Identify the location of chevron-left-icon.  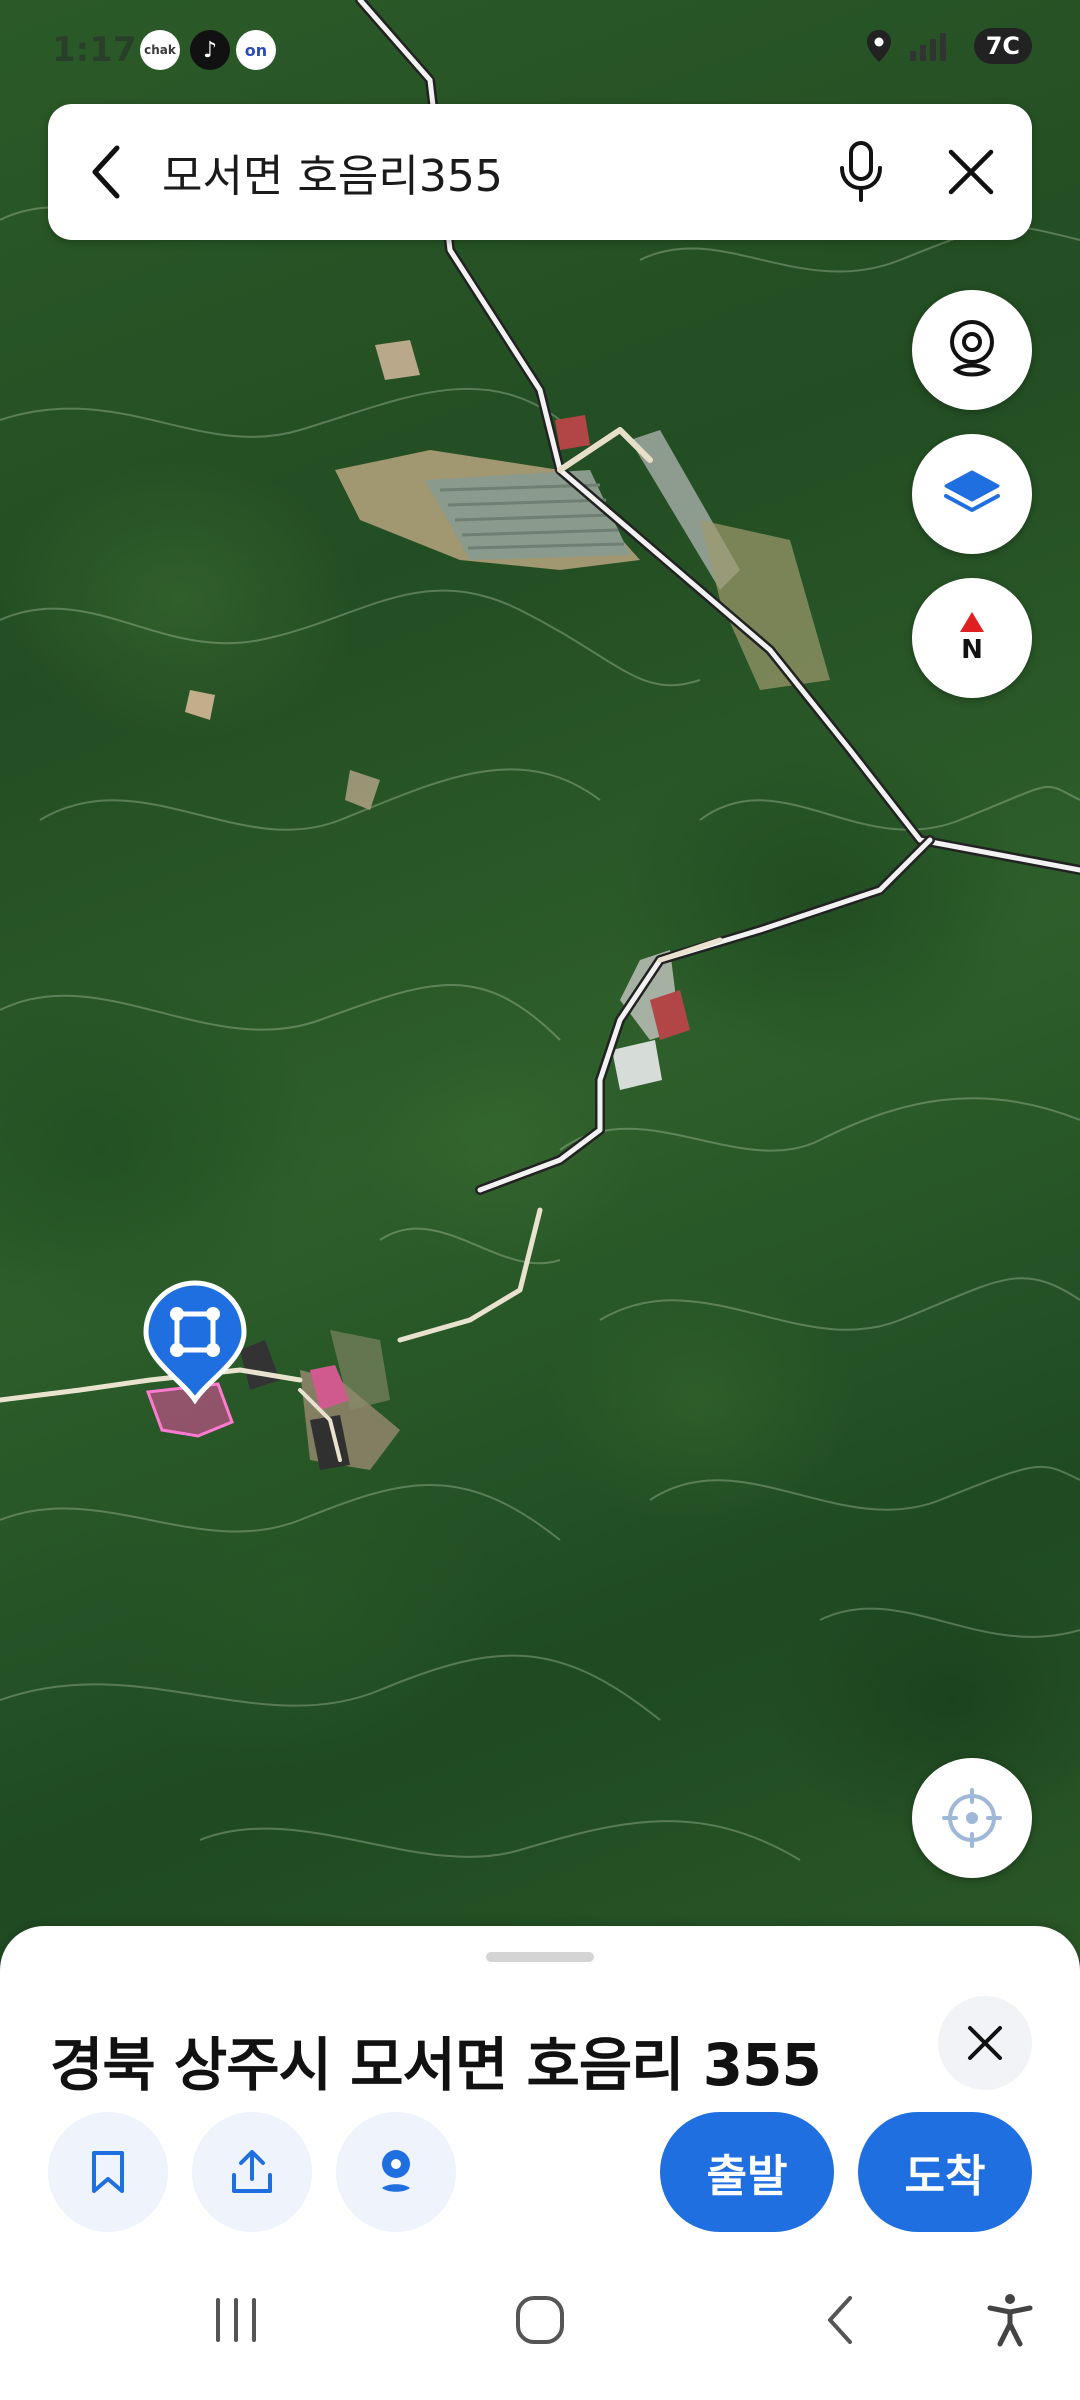
(106, 172).